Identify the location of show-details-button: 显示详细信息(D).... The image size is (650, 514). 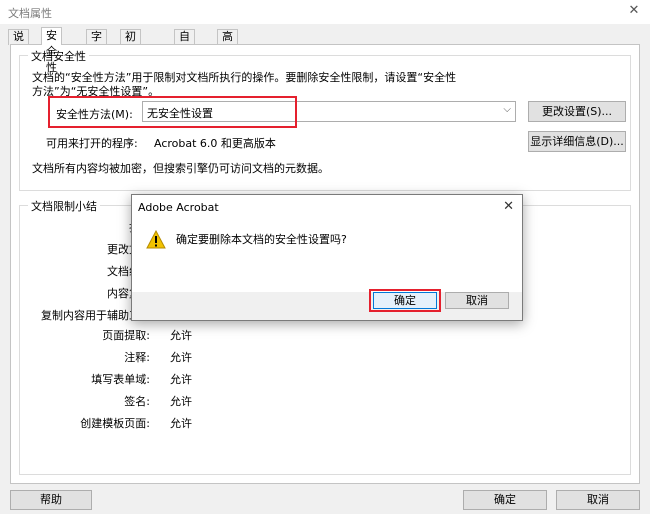
(577, 141).